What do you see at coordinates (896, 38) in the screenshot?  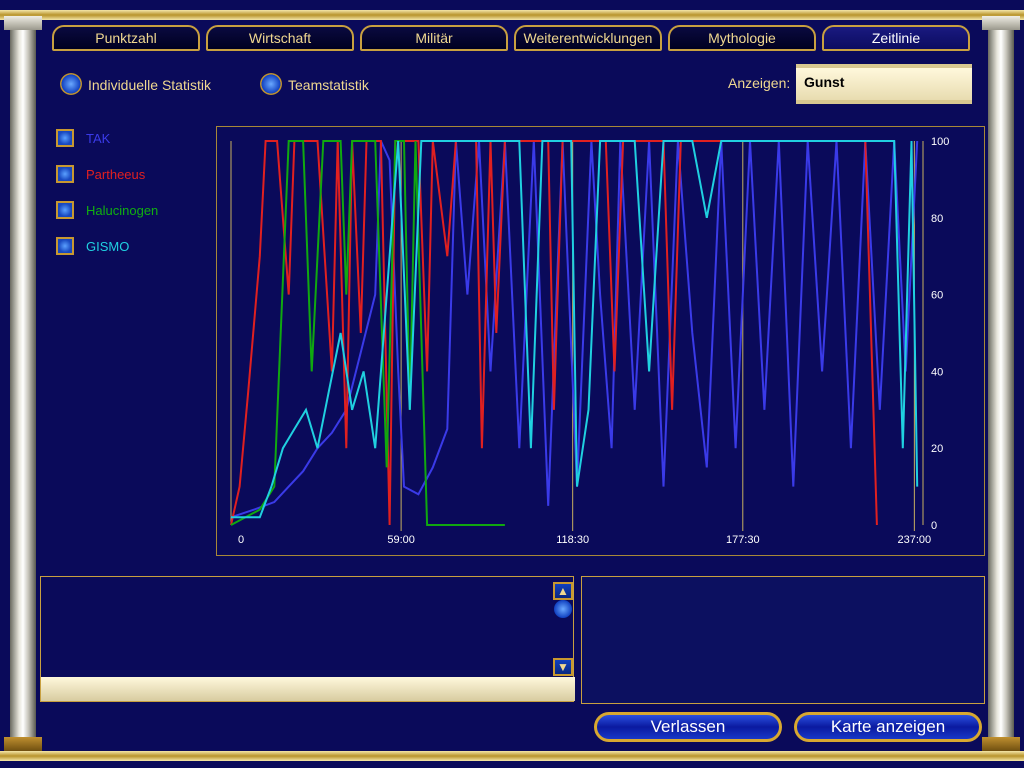 I see `tab-zeitlinie: Zeitlinie` at bounding box center [896, 38].